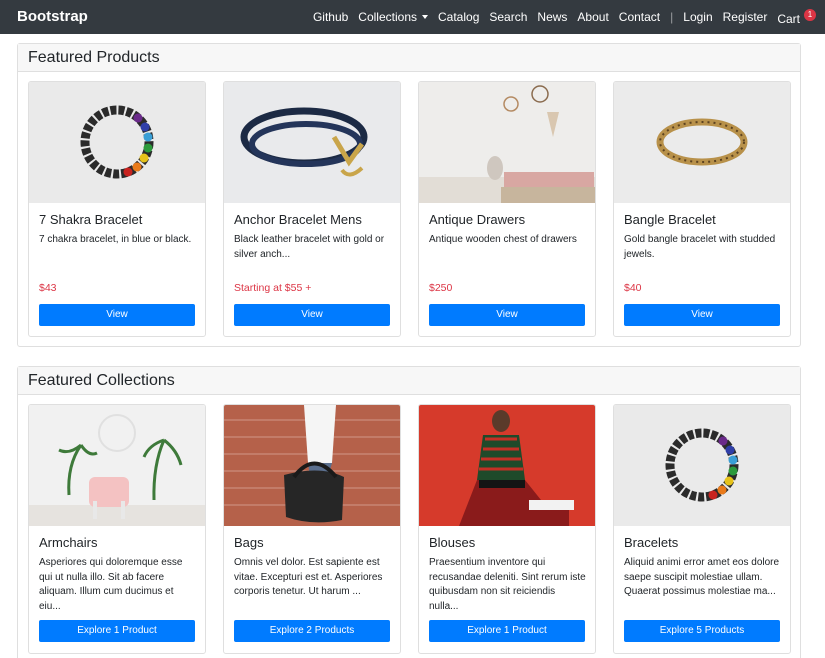  I want to click on nav-login: Login, so click(697, 17).